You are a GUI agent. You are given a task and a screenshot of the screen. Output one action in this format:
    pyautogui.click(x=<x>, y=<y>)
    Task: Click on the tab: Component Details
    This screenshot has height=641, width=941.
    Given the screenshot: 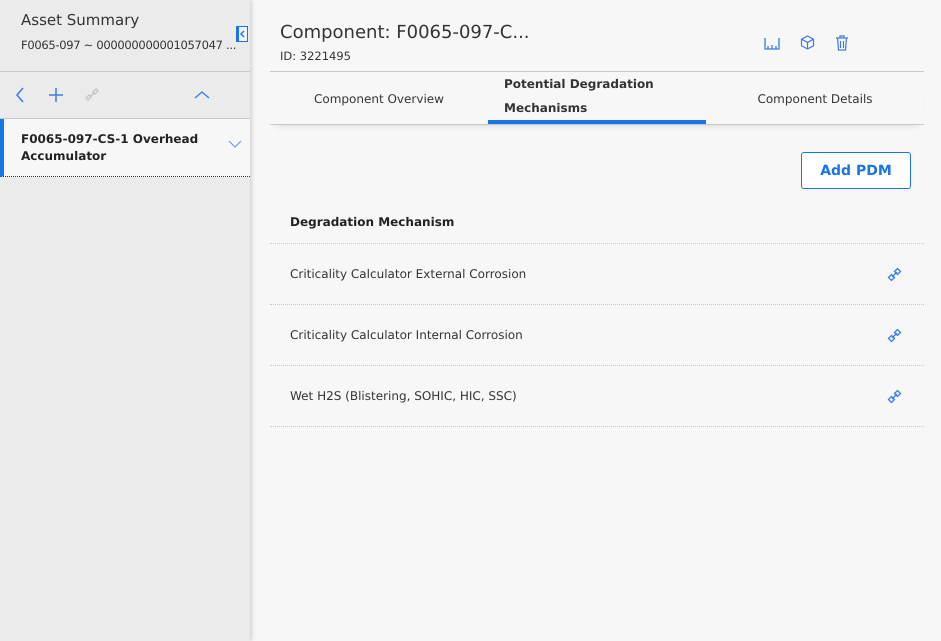 What is the action you would take?
    pyautogui.click(x=815, y=98)
    